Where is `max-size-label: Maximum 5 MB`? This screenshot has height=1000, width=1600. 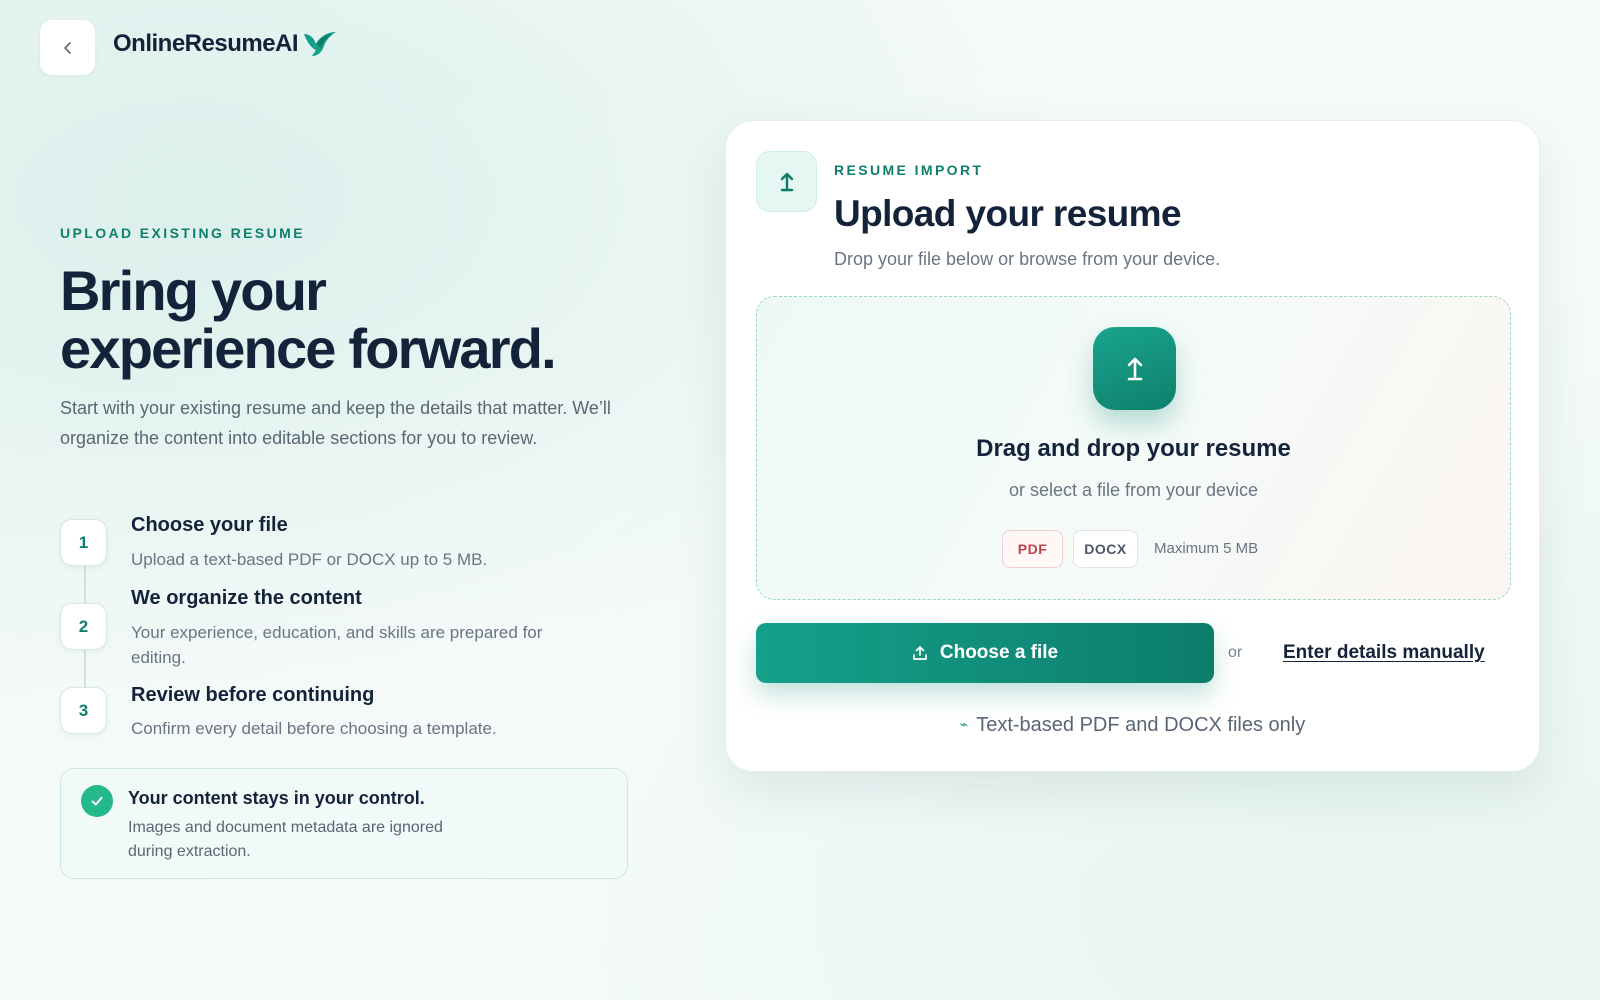
max-size-label: Maximum 5 MB is located at coordinates (1206, 548).